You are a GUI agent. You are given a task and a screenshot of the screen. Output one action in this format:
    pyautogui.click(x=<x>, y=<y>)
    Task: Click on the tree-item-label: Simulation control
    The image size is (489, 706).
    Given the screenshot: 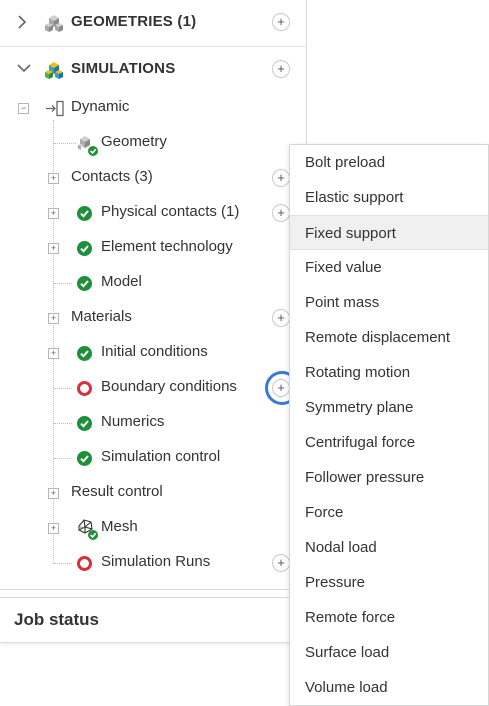 What is the action you would take?
    pyautogui.click(x=161, y=456)
    